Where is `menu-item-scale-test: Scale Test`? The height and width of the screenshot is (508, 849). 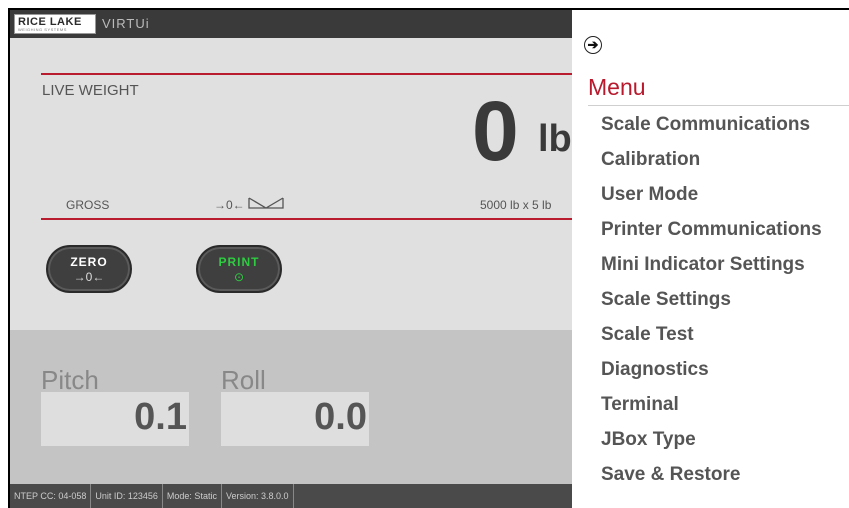 menu-item-scale-test: Scale Test is located at coordinates (711, 338).